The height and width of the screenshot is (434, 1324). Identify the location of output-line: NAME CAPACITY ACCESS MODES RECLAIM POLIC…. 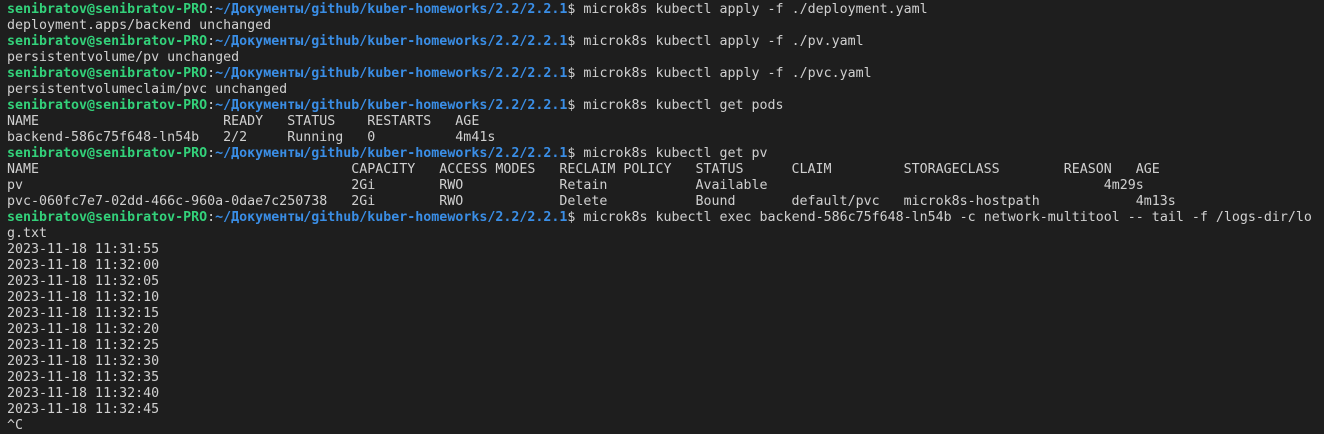
(665, 170).